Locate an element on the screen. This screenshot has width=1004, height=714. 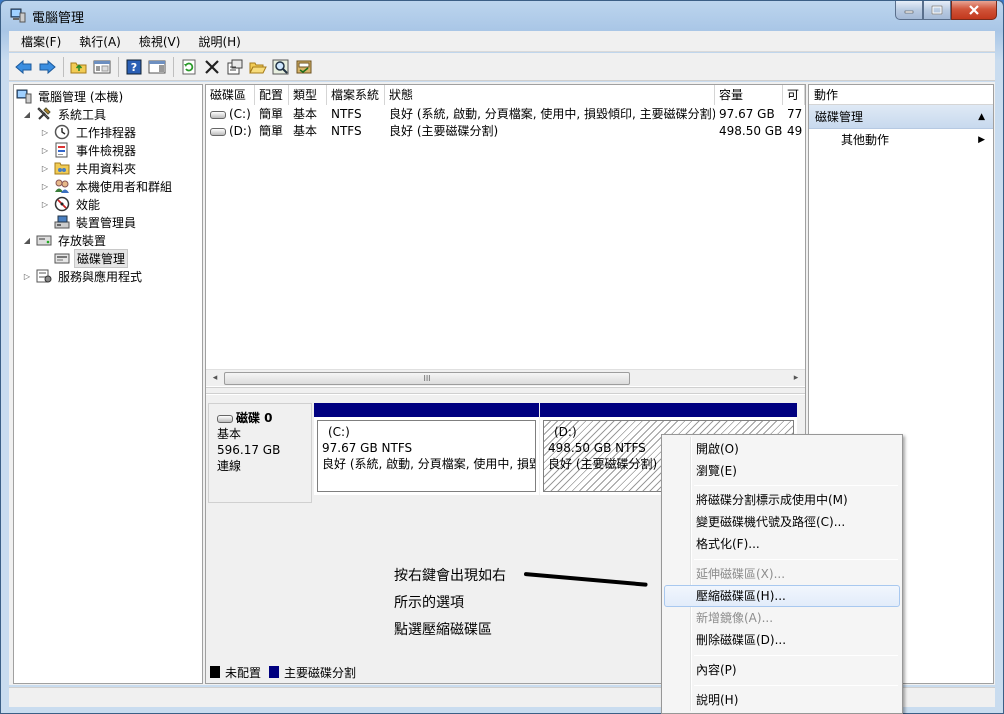
horizontal-scrollbar: ◂ III ▸ is located at coordinates (505, 377).